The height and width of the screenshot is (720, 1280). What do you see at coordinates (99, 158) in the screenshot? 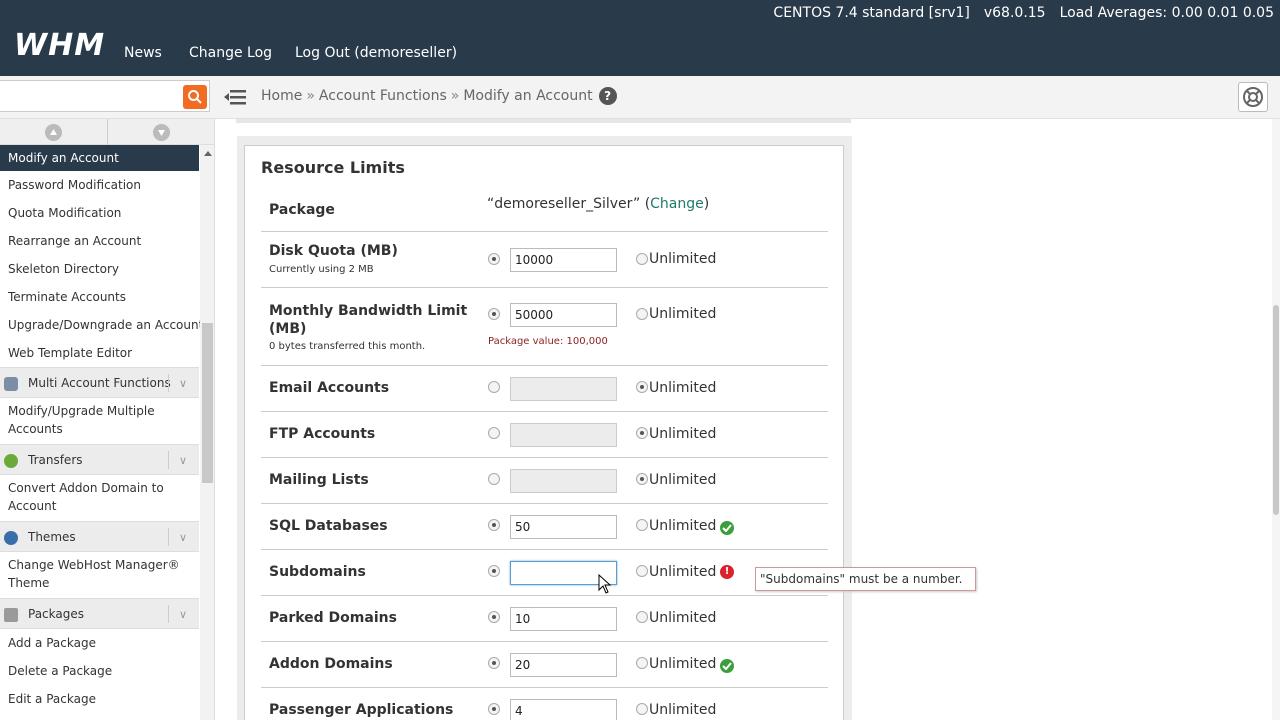
I see `sidebar-item-modify-account: Modify an Account` at bounding box center [99, 158].